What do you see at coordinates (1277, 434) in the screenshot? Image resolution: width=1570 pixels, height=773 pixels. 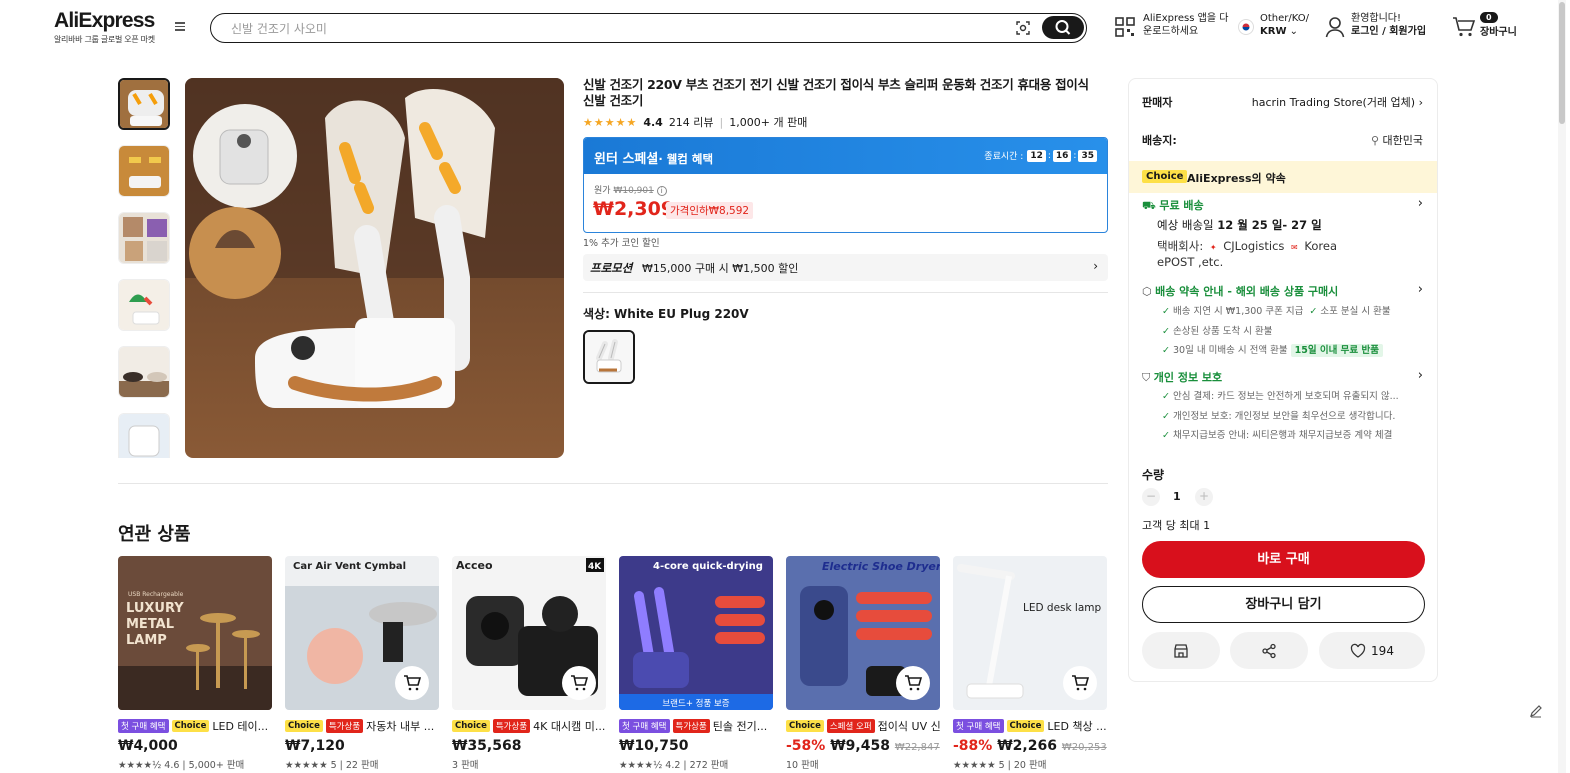 I see `privacy-item-3: ✓ 채무지급보증 안내: 씨티은행과 채무지급보증 계약 체결` at bounding box center [1277, 434].